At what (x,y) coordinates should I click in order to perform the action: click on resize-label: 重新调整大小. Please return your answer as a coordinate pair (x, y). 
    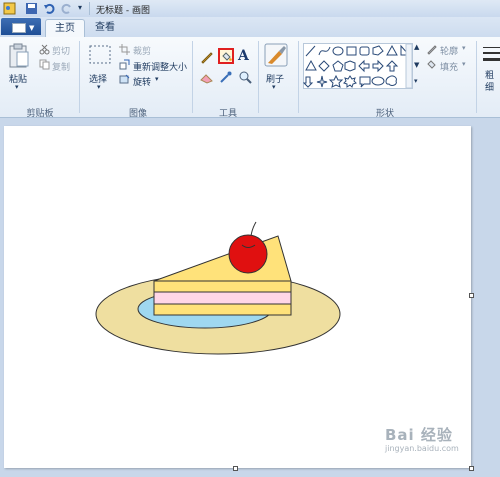
    Looking at the image, I should click on (160, 66).